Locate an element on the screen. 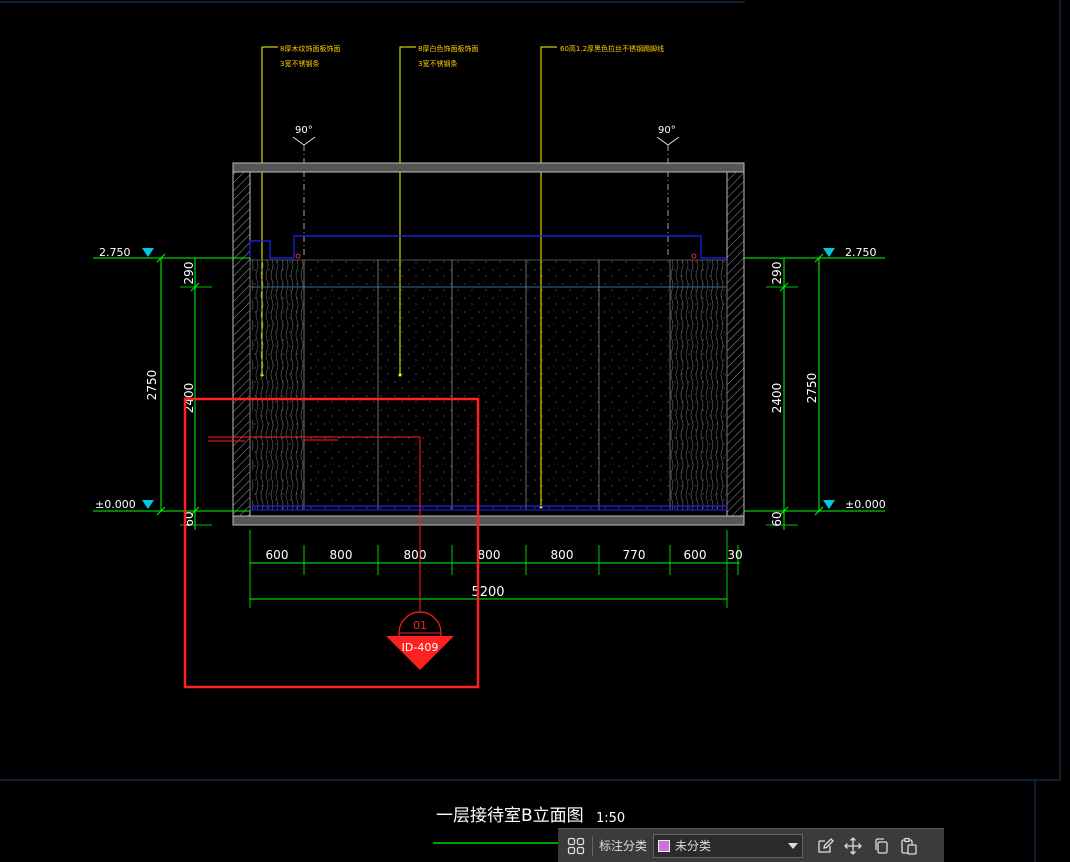 The width and height of the screenshot is (1070, 862). annotation-1-line1: 8厚木纹饰面板饰面 is located at coordinates (310, 48).